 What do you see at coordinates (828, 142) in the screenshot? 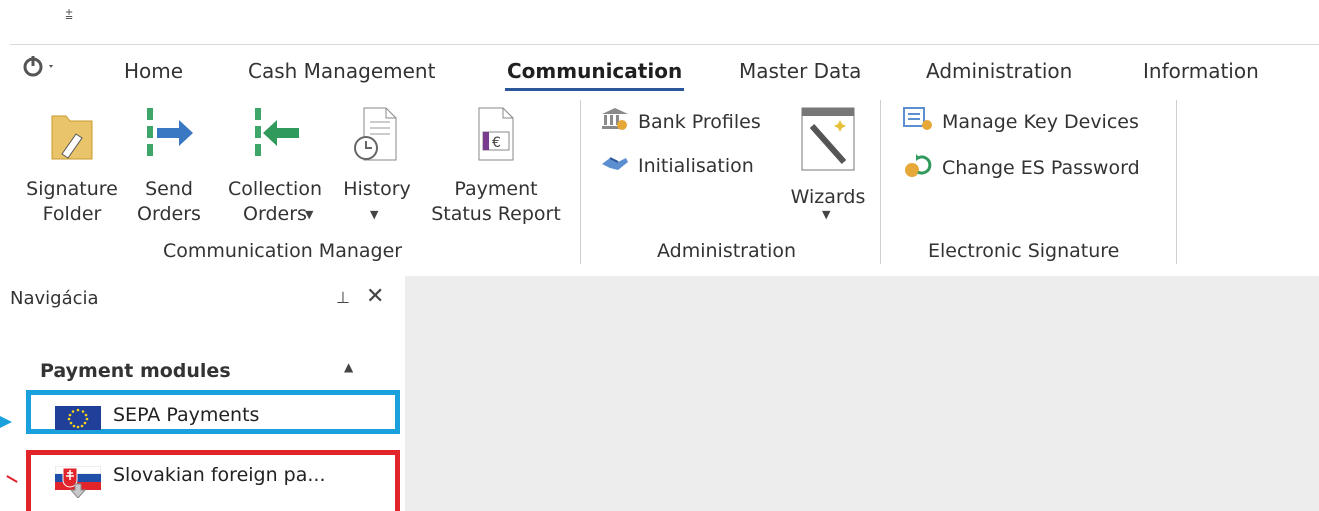
I see `wizard-wand-icon` at bounding box center [828, 142].